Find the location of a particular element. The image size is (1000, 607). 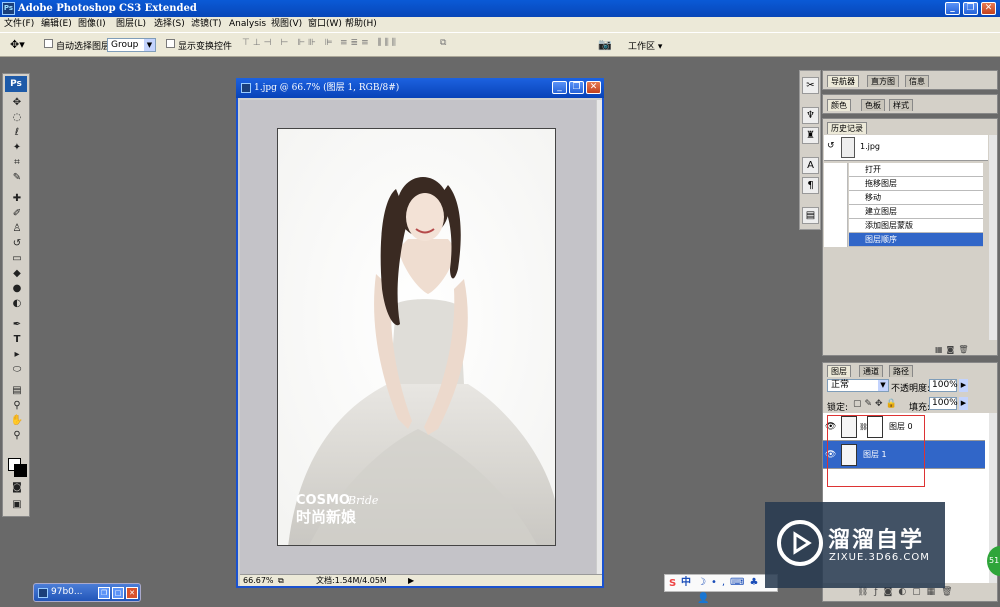

show-transform-checkbox is located at coordinates (170, 44).